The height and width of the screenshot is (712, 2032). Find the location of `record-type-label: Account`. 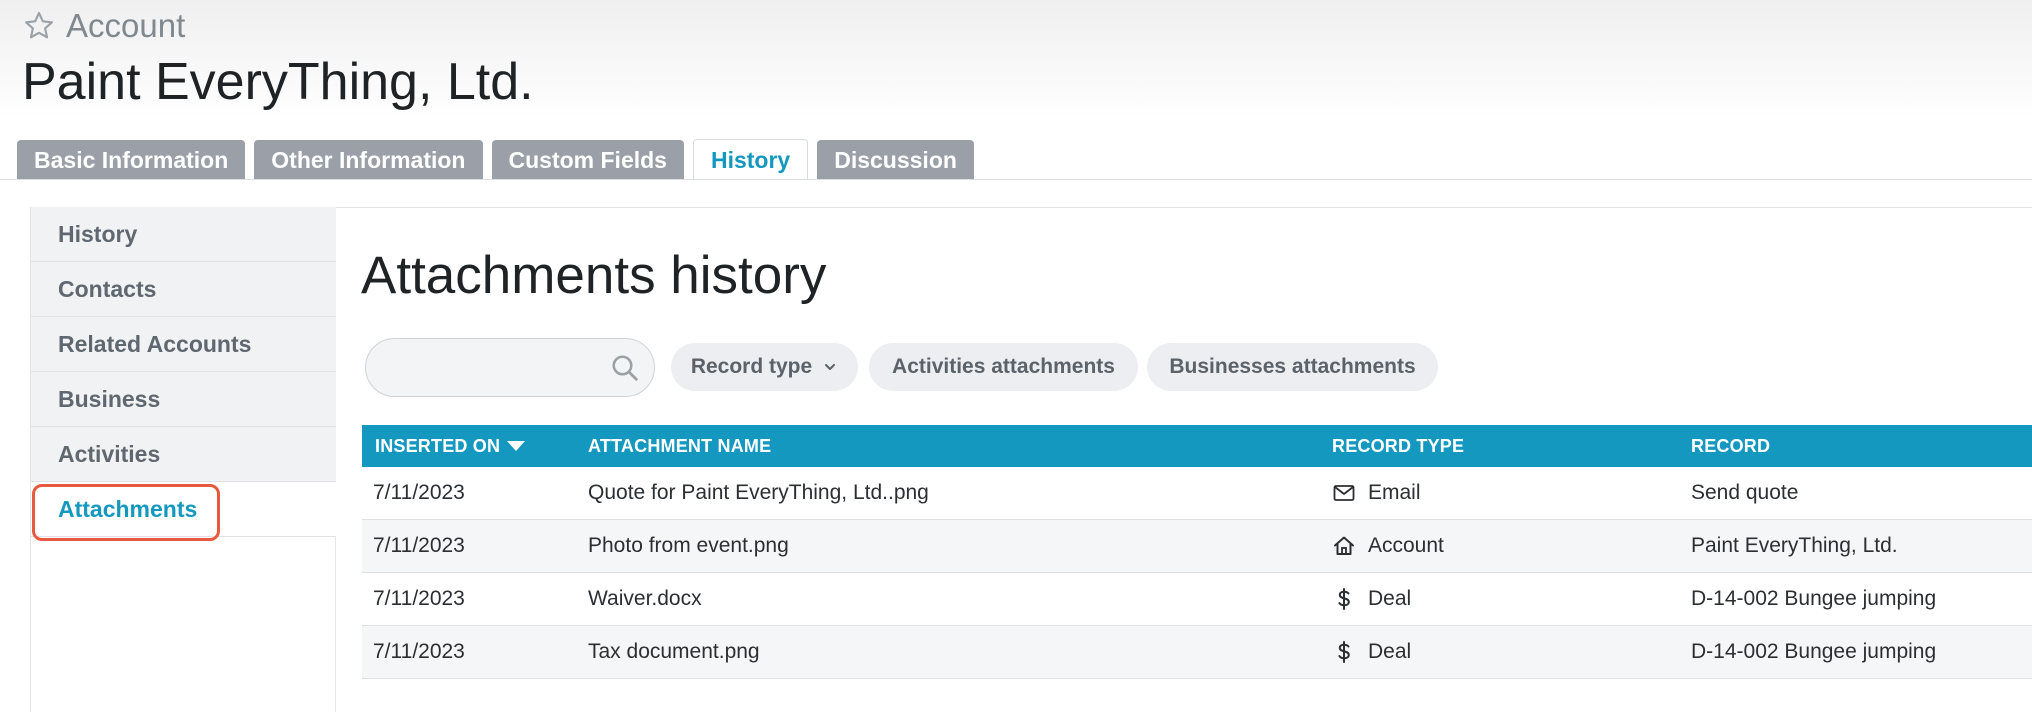

record-type-label: Account is located at coordinates (1406, 545).